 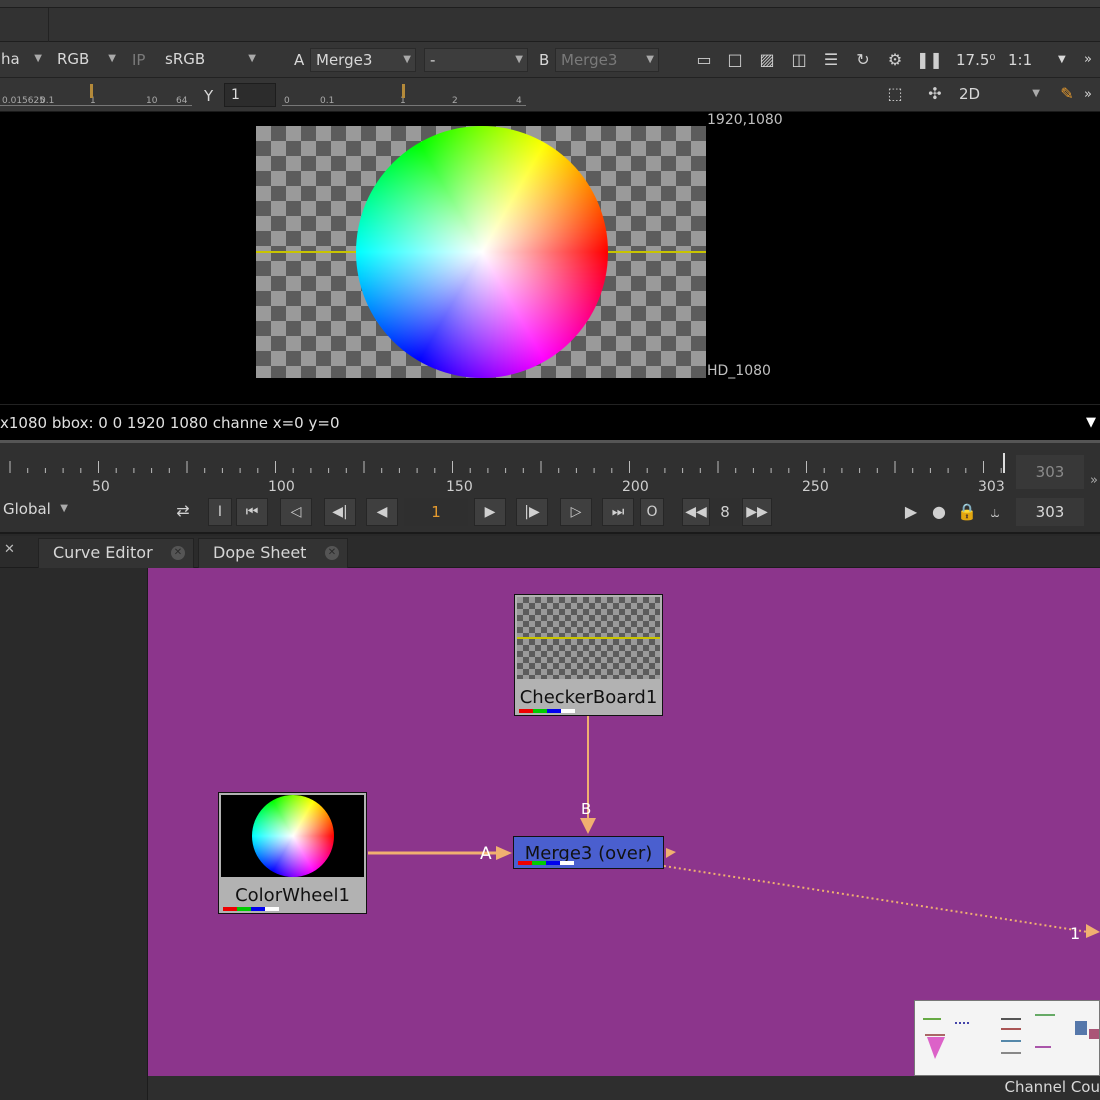 I want to click on colorwheel-thumbnail, so click(x=292, y=836).